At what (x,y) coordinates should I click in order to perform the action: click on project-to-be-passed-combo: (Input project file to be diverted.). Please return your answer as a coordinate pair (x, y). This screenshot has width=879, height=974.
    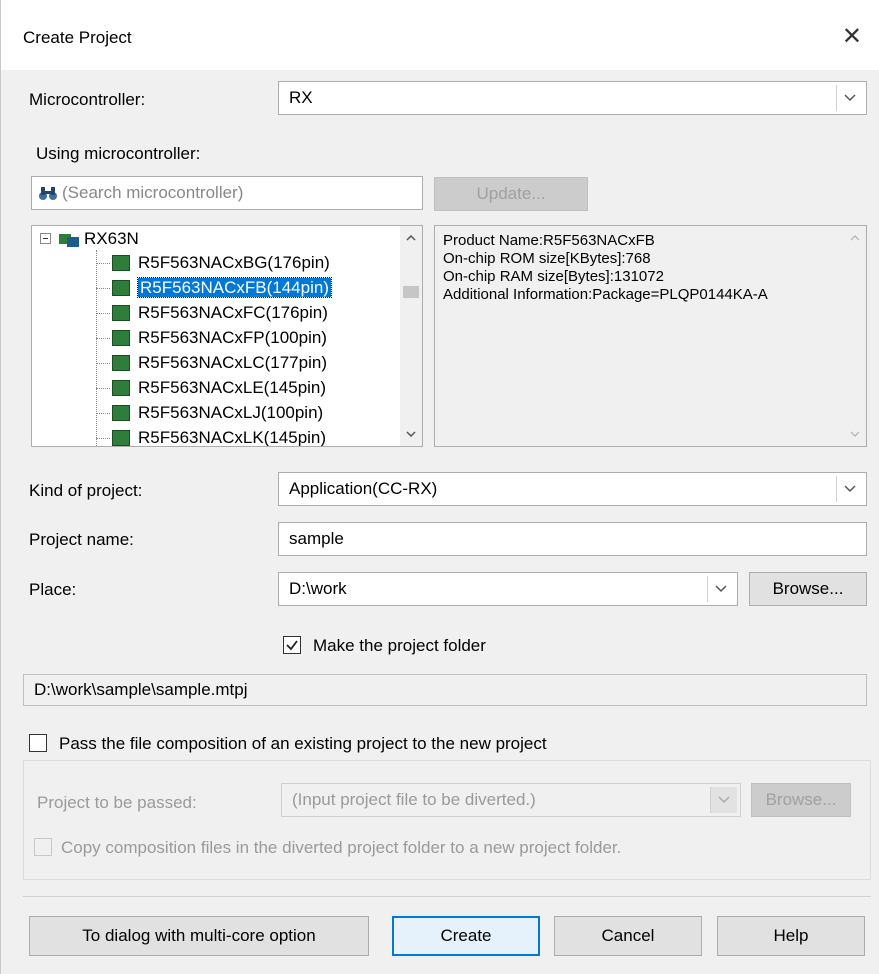
    Looking at the image, I should click on (511, 800).